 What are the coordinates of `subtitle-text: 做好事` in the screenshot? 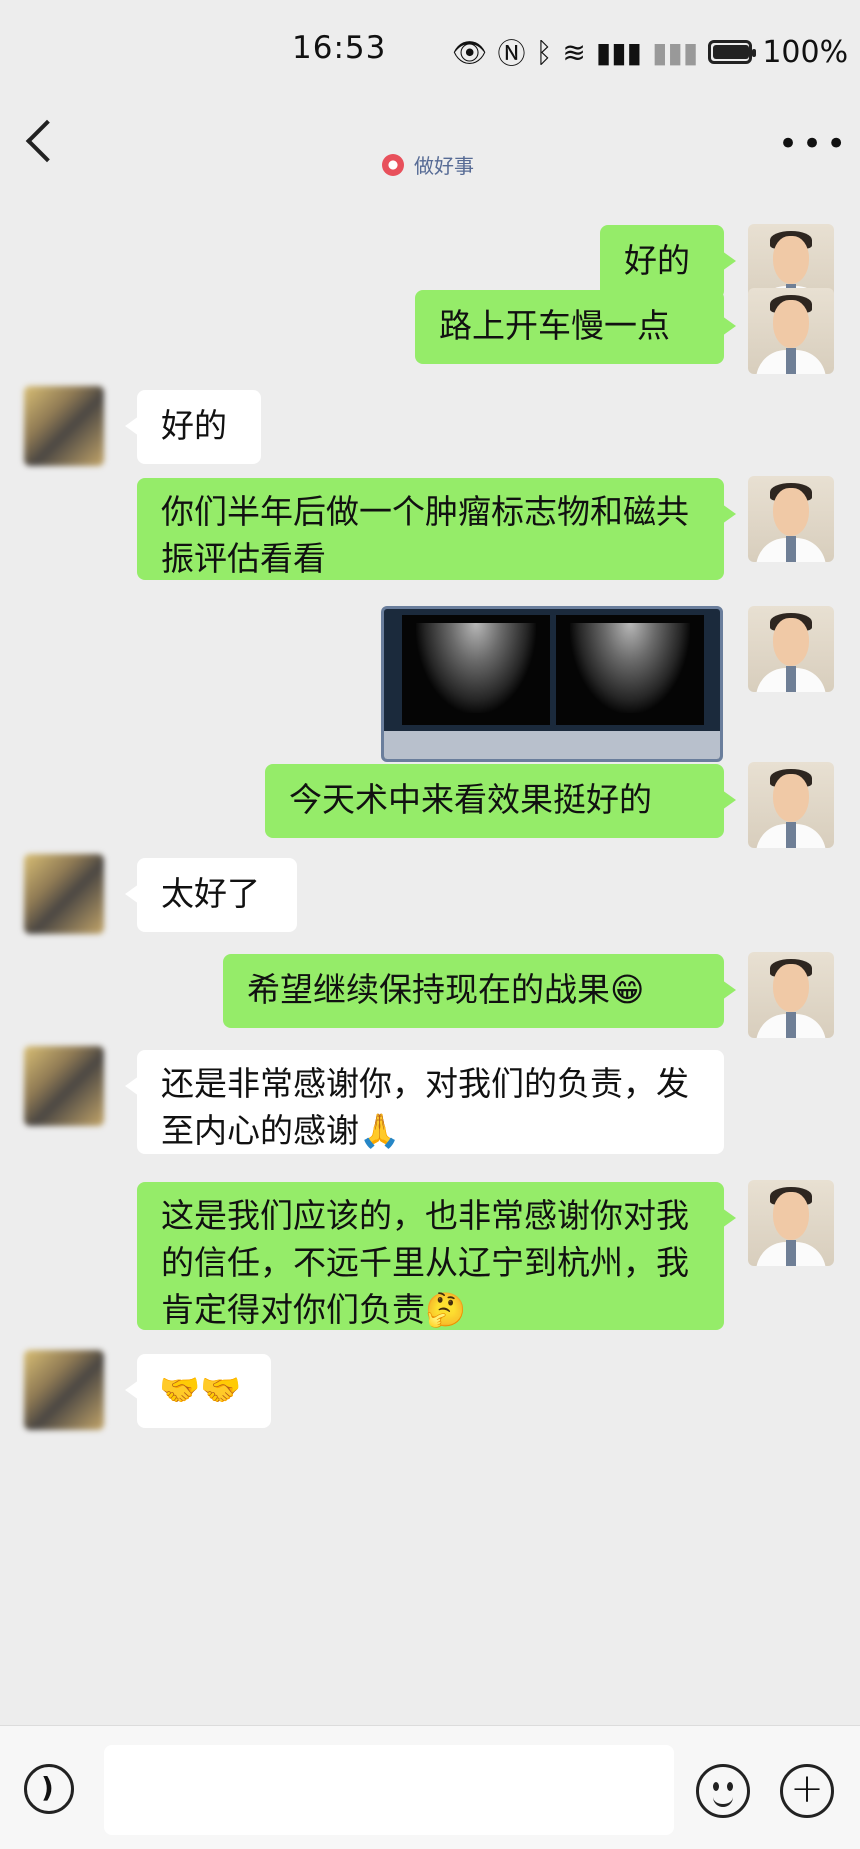 It's located at (444, 166).